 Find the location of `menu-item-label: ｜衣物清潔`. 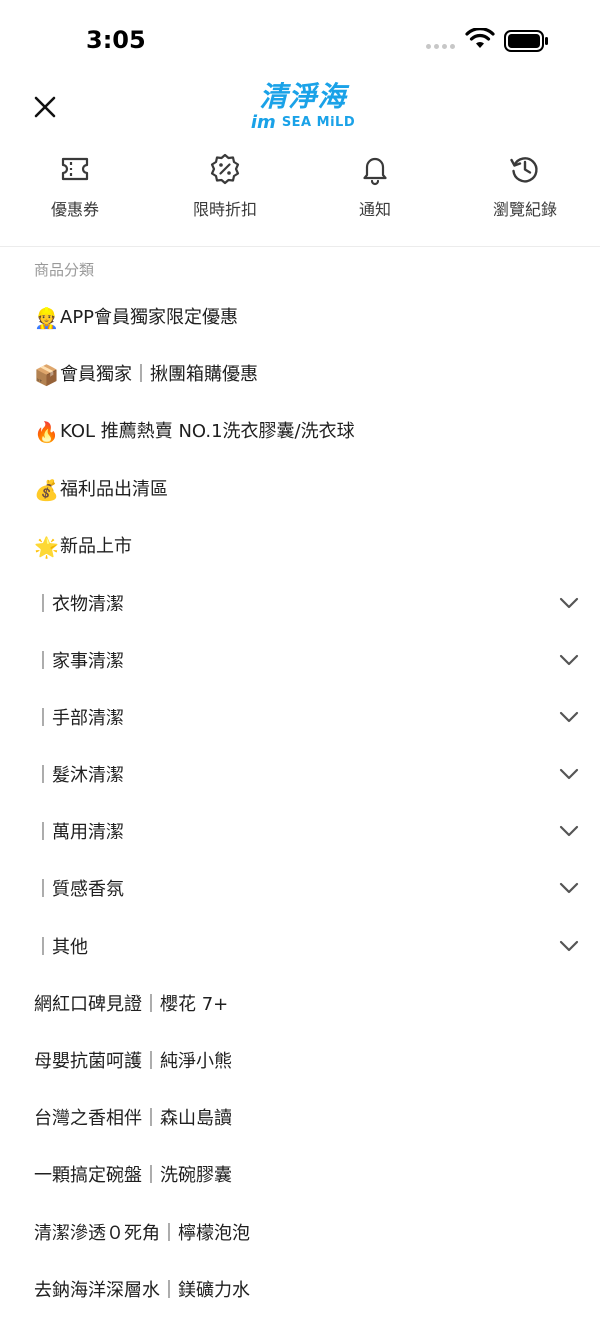

menu-item-label: ｜衣物清潔 is located at coordinates (79, 604).